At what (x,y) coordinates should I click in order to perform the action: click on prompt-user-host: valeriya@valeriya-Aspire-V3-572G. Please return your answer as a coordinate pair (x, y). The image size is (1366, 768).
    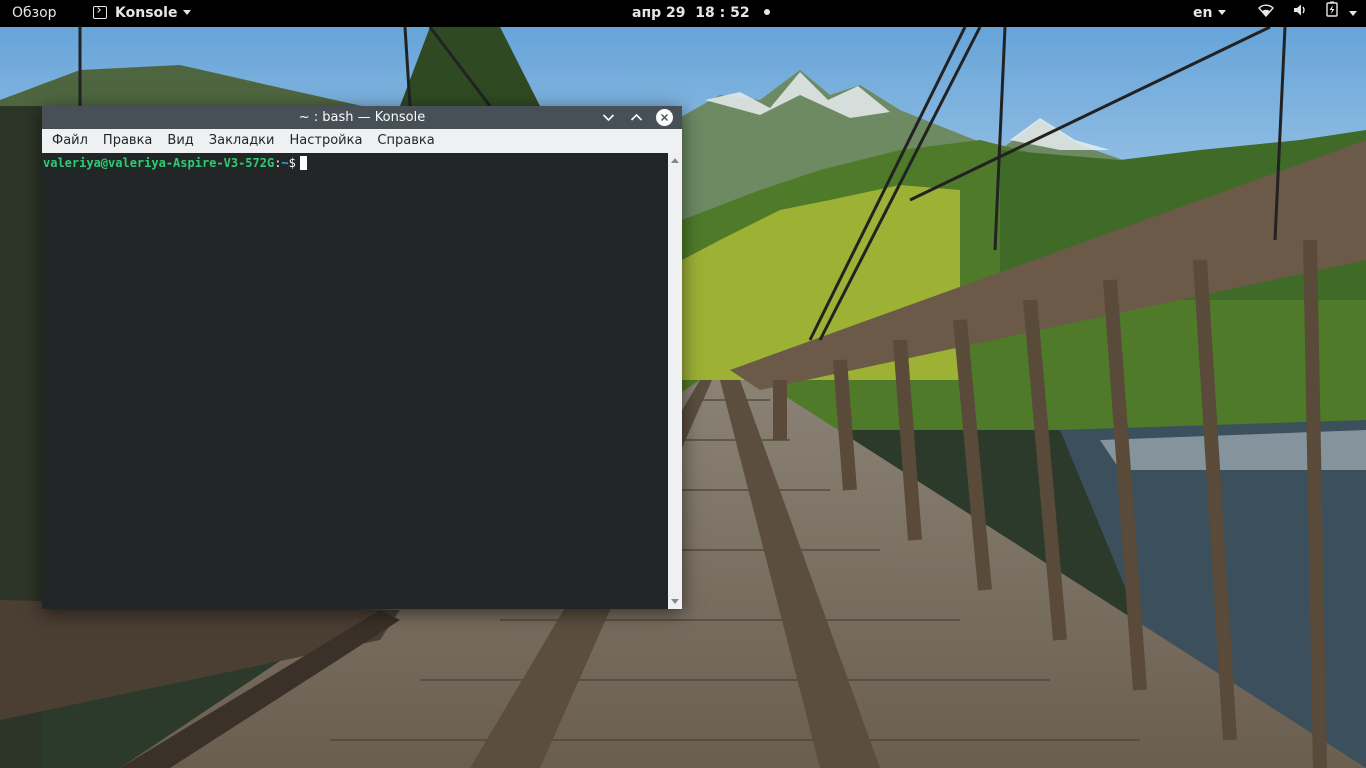
    Looking at the image, I should click on (159, 163).